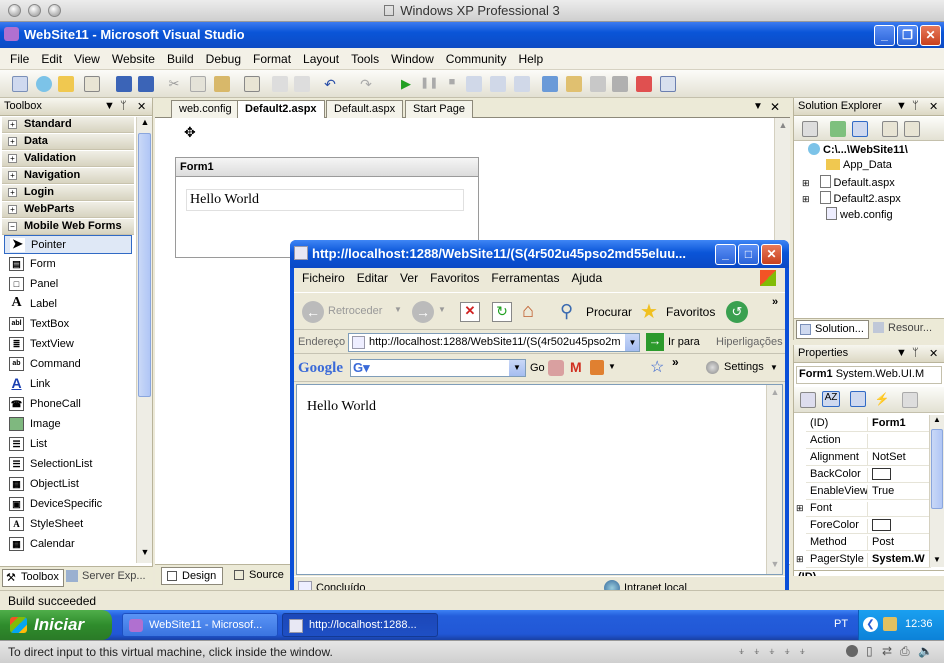 The width and height of the screenshot is (944, 663). Describe the element at coordinates (56, 625) in the screenshot. I see `start-button: Iniciar` at that location.